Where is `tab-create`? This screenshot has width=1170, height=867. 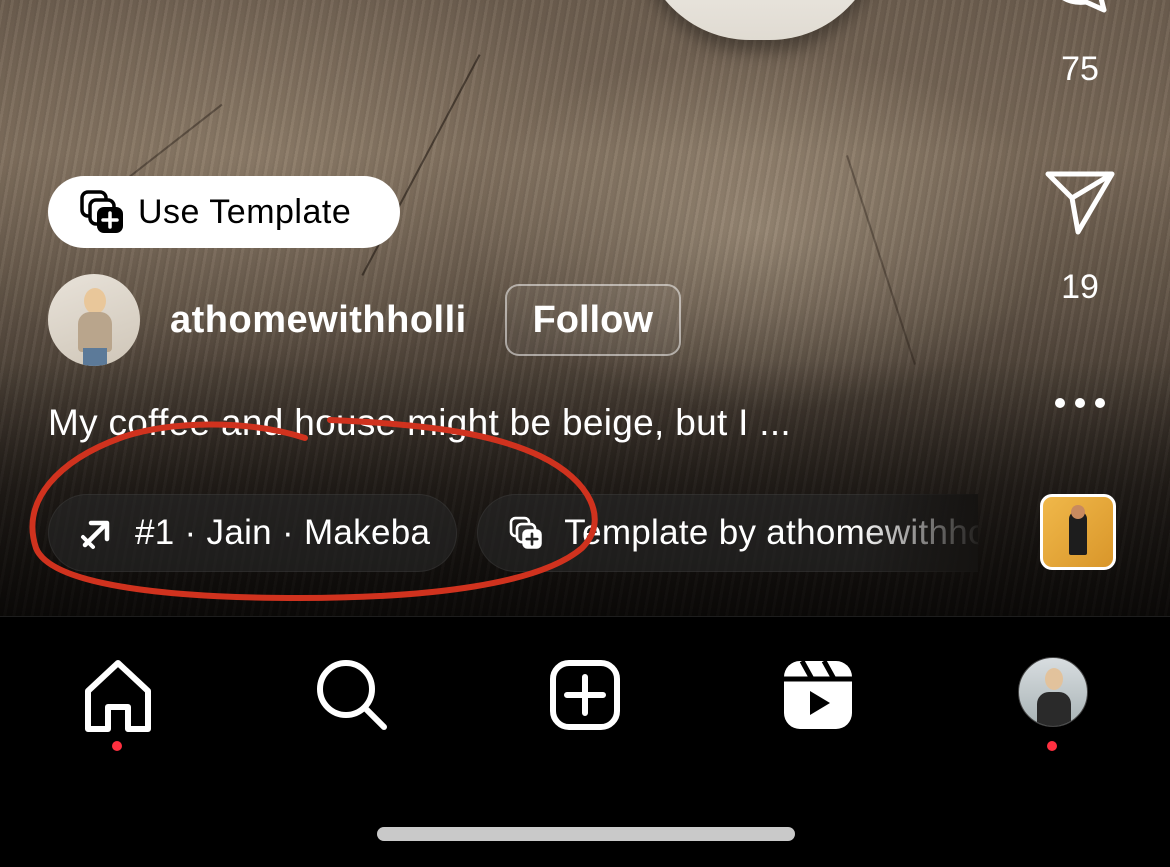 tab-create is located at coordinates (585, 695).